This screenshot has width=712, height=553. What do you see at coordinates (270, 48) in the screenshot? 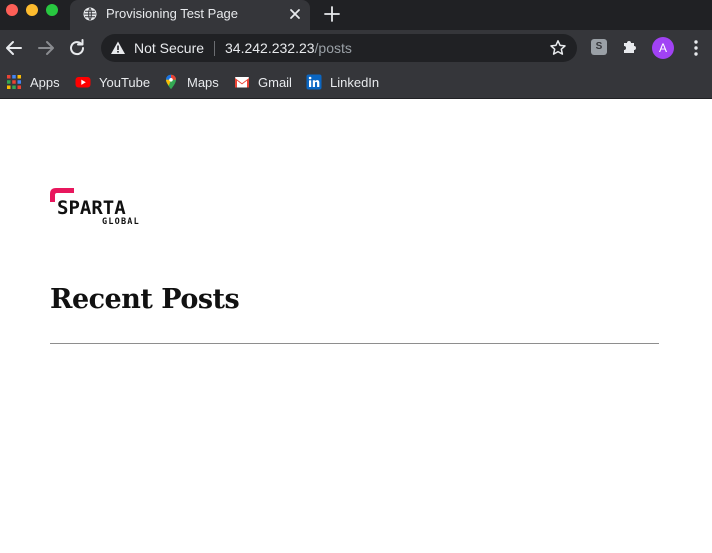
I see `url-host: 34.242.232.23` at bounding box center [270, 48].